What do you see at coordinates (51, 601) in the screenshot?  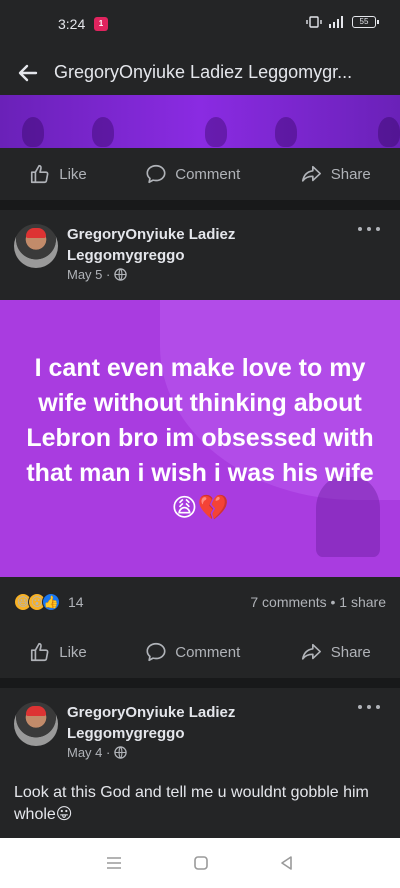 I see `like-reaction-icon: 👍` at bounding box center [51, 601].